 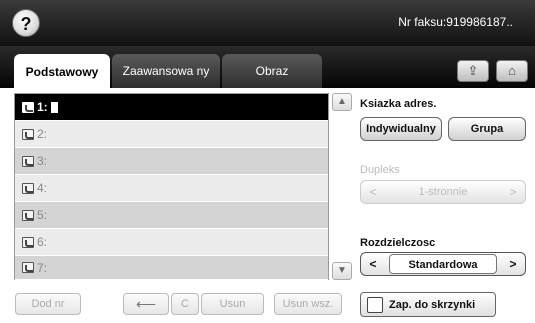 I want to click on tray-forward-button: ⇪, so click(x=473, y=71).